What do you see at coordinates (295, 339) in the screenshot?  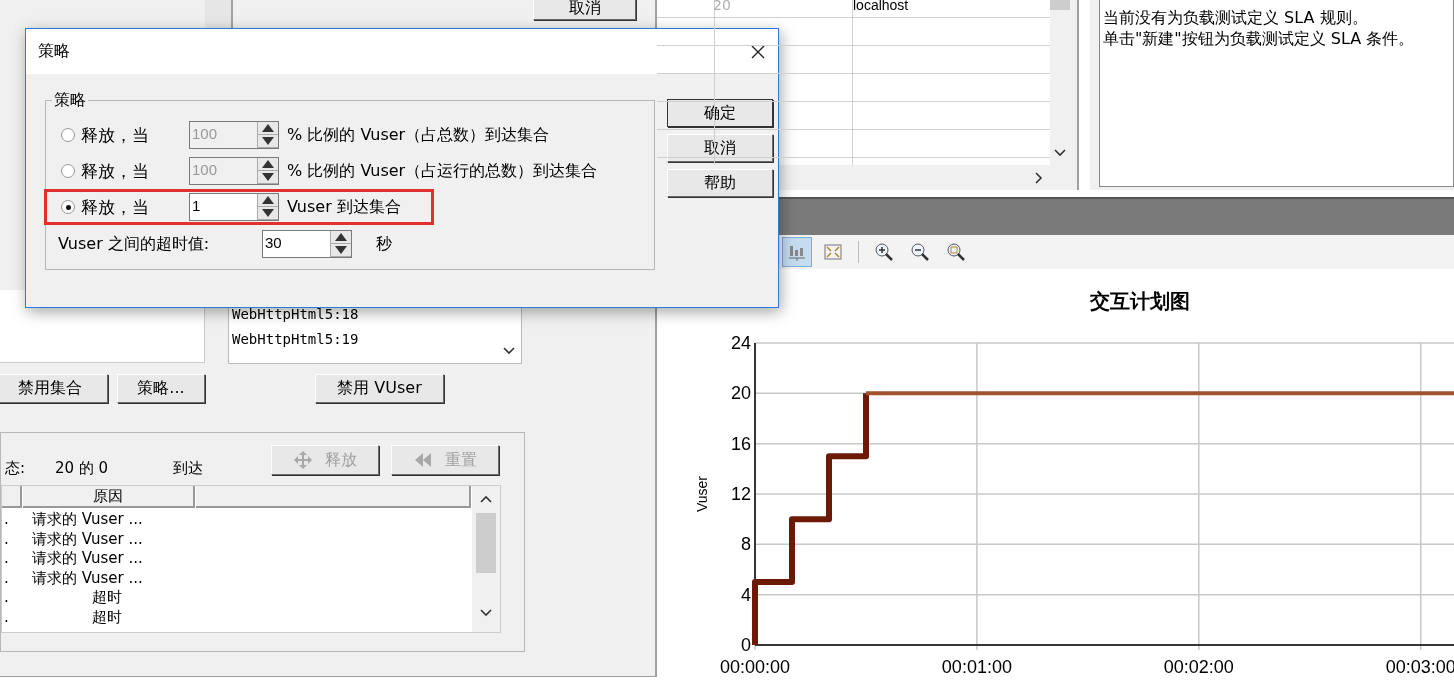 I see `script-item: WebHttpHtml5:19` at bounding box center [295, 339].